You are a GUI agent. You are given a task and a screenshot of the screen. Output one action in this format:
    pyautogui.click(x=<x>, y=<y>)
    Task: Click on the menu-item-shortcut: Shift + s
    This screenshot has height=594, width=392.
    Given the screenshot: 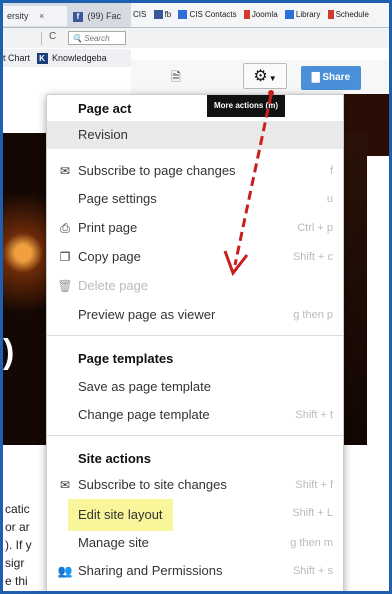 What is the action you would take?
    pyautogui.click(x=312, y=571)
    